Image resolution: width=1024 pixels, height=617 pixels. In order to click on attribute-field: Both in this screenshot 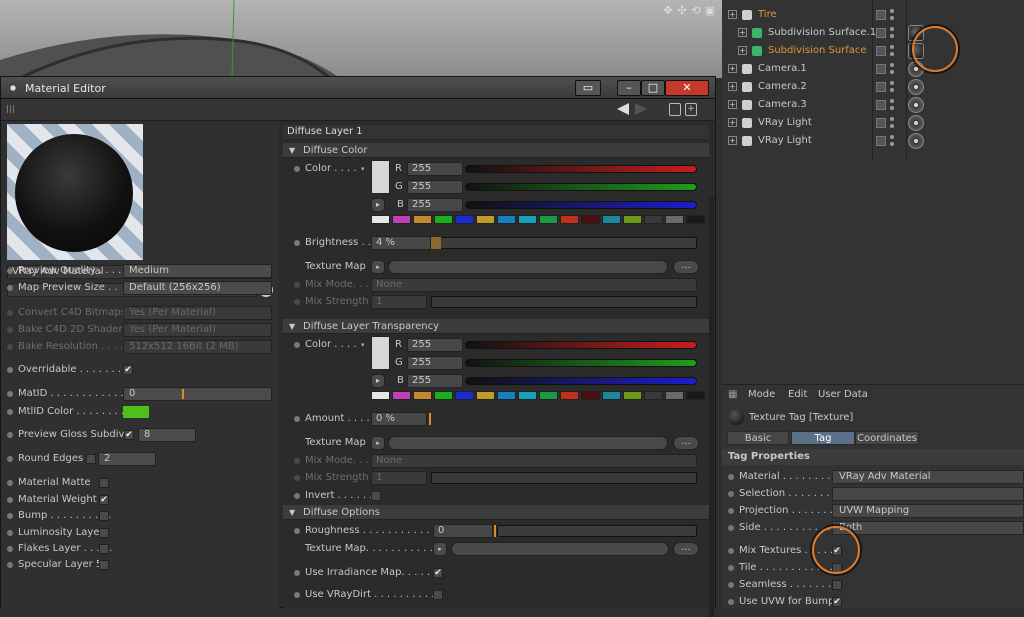, I will do `click(928, 528)`.